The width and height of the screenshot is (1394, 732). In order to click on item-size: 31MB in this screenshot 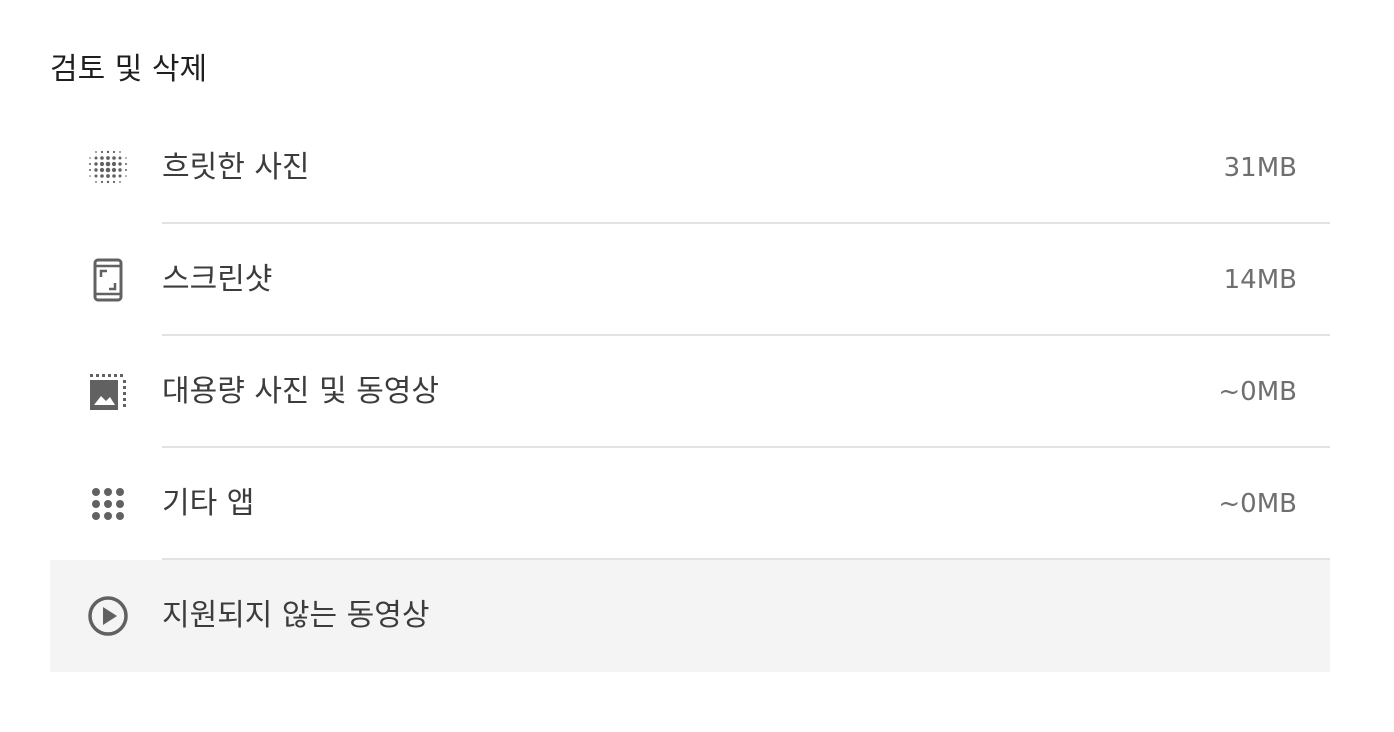, I will do `click(1260, 168)`.